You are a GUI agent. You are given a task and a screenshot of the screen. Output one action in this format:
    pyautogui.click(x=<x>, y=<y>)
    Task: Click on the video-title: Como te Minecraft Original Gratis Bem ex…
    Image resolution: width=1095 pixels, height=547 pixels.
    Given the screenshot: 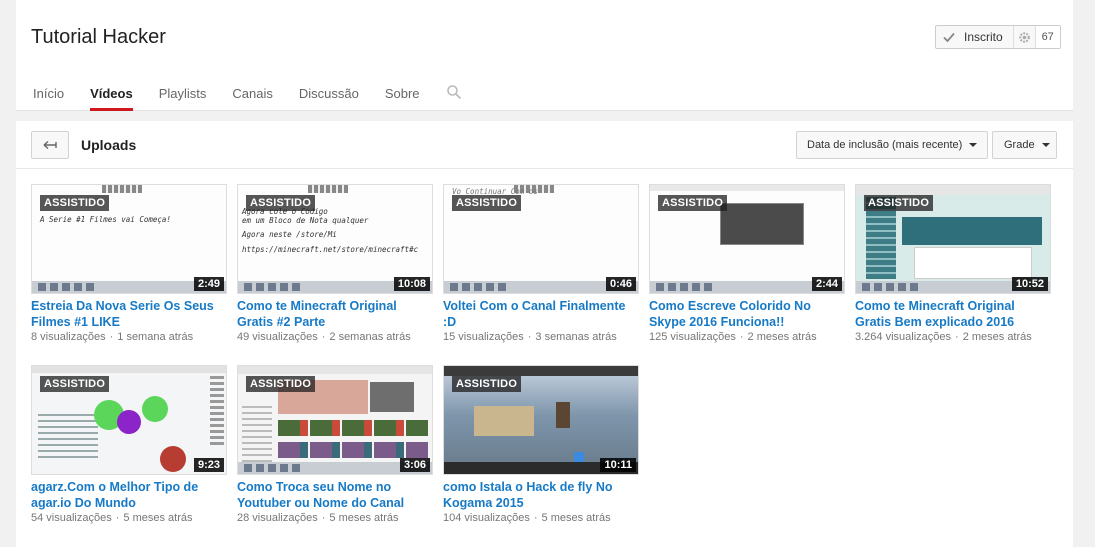 What is the action you would take?
    pyautogui.click(x=953, y=314)
    